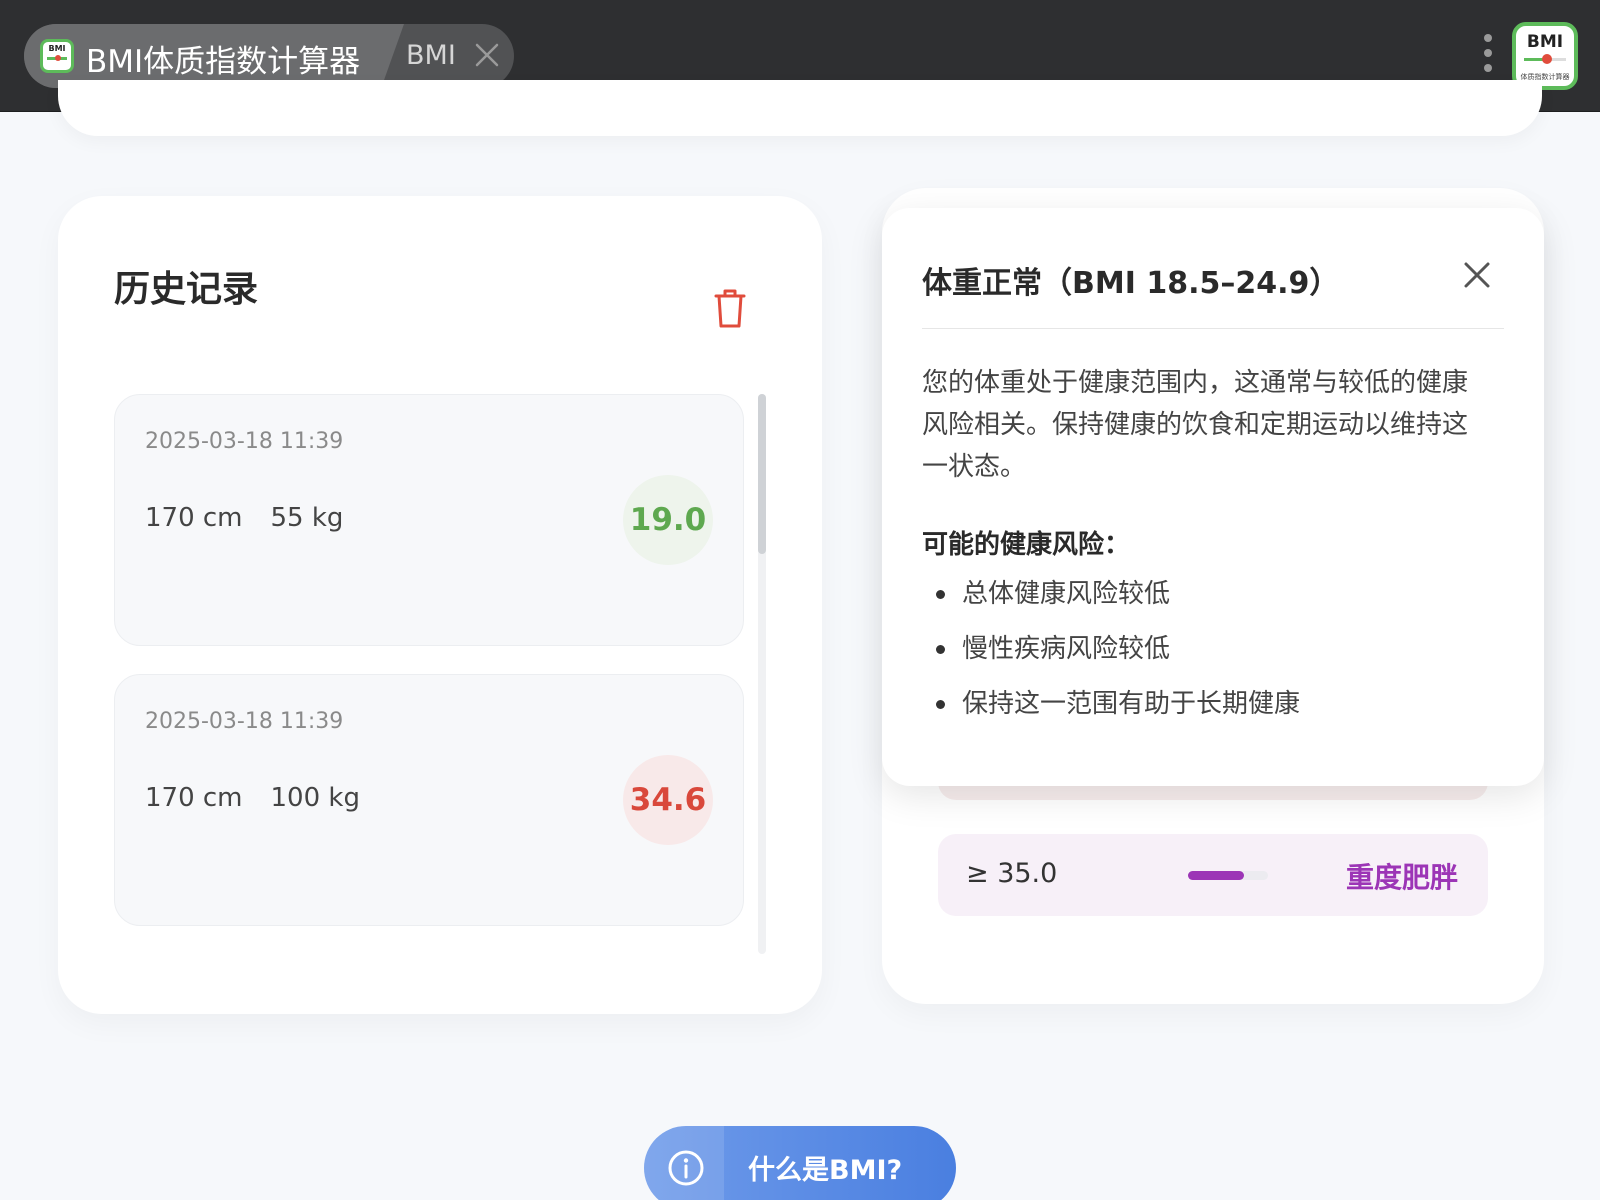 This screenshot has height=1200, width=1600. I want to click on category-level-fill, so click(1216, 875).